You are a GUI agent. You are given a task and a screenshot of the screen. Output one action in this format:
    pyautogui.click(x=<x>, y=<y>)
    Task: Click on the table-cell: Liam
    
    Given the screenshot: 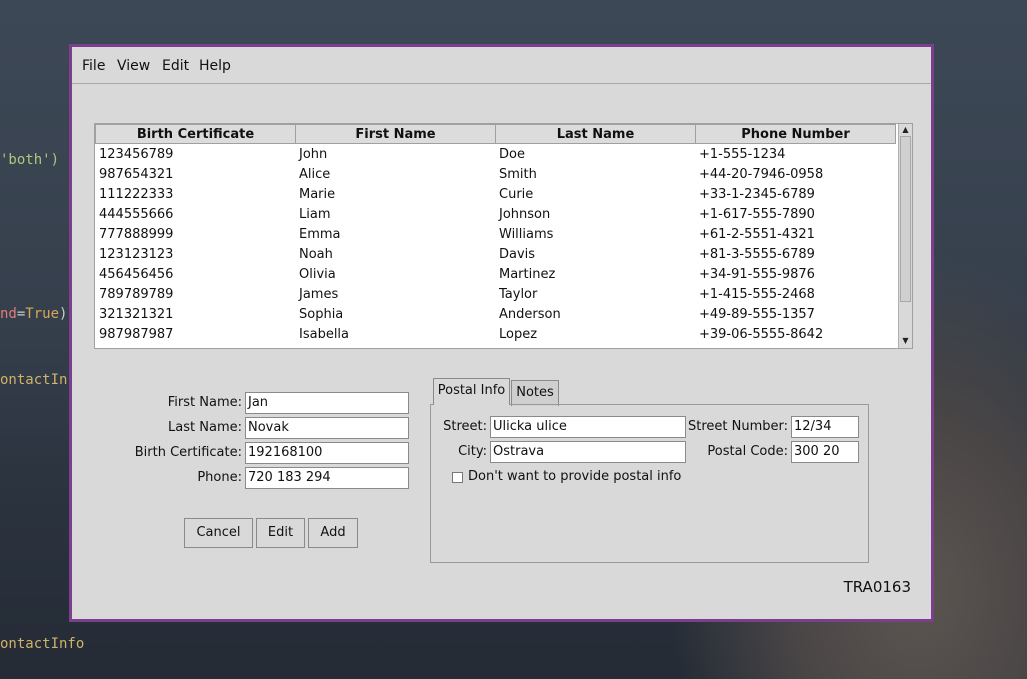 What is the action you would take?
    pyautogui.click(x=315, y=214)
    